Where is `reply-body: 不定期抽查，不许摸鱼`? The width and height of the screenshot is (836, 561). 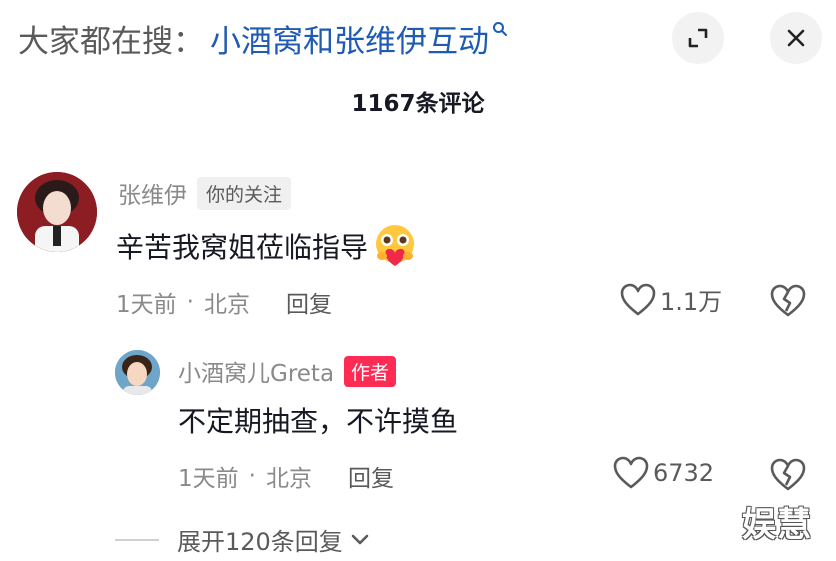 reply-body: 不定期抽查，不许摸鱼 is located at coordinates (318, 421).